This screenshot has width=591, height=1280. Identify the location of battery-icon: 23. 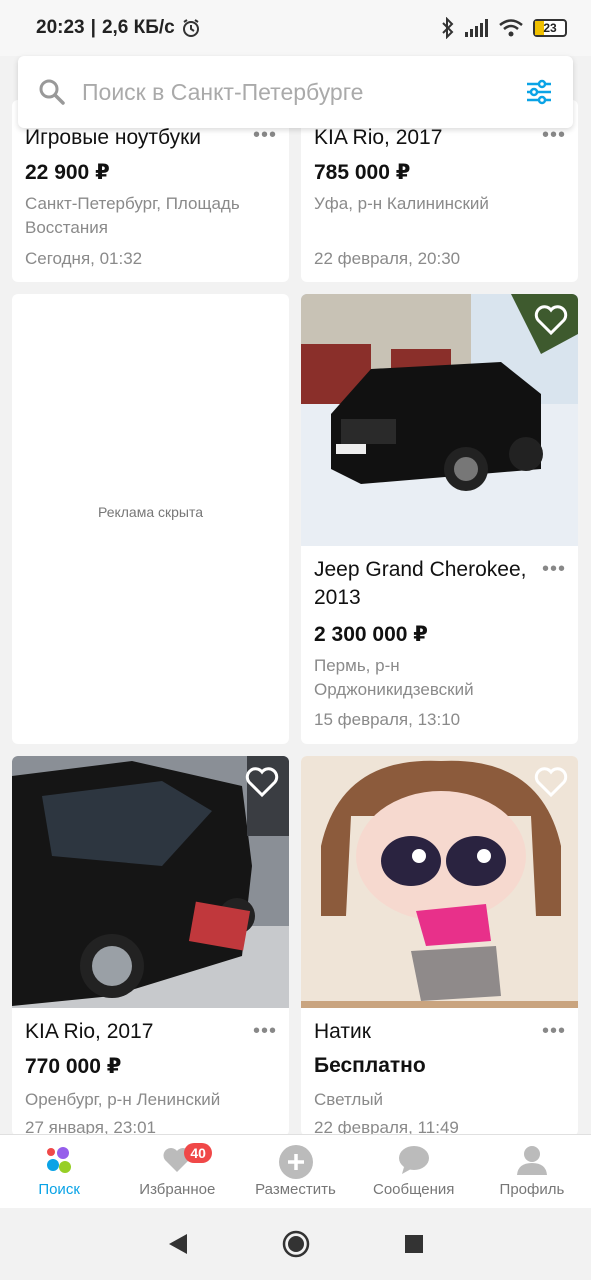
(550, 28).